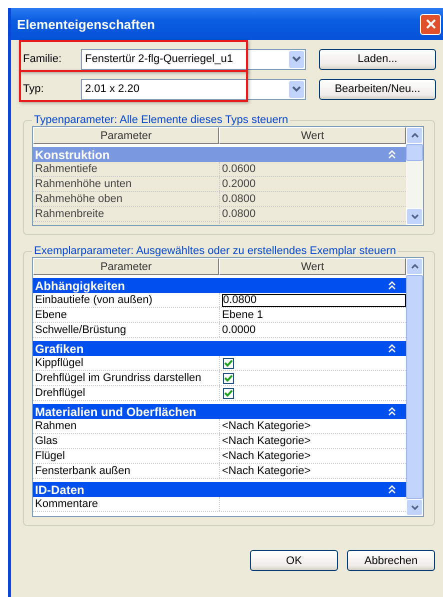  What do you see at coordinates (59, 489) in the screenshot?
I see `category-label: ID-Daten` at bounding box center [59, 489].